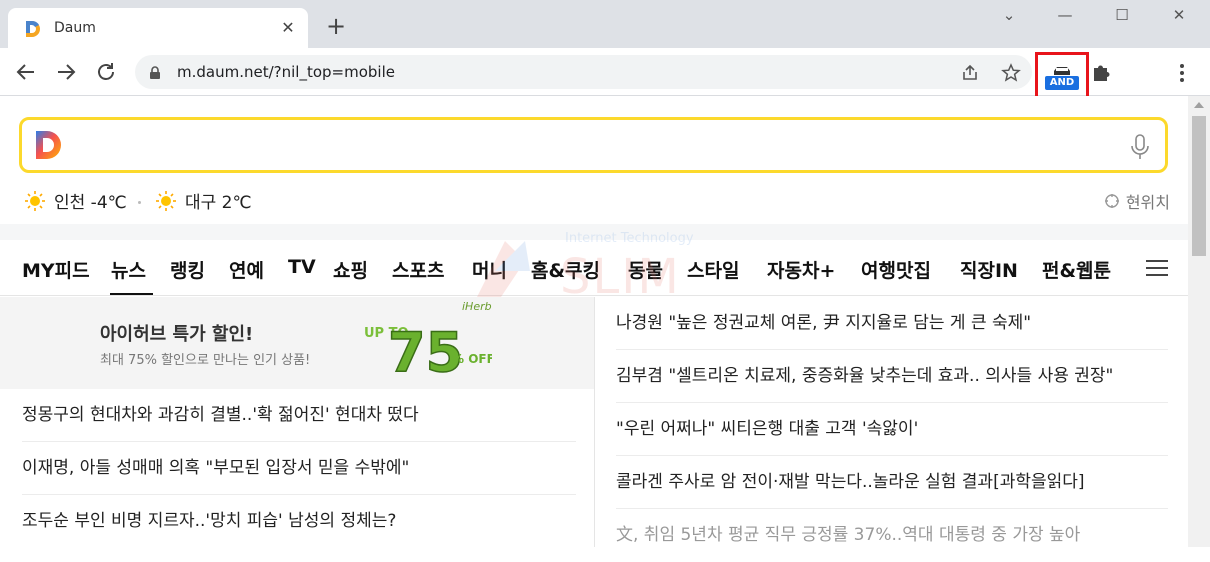 This screenshot has height=562, width=1210. What do you see at coordinates (1062, 83) in the screenshot?
I see `extension-badge: AND` at bounding box center [1062, 83].